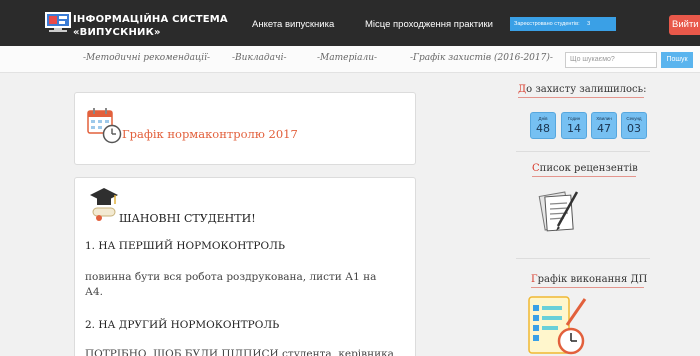  Describe the element at coordinates (534, 279) in the screenshot. I see `schedule-heading-initial: Г` at that location.